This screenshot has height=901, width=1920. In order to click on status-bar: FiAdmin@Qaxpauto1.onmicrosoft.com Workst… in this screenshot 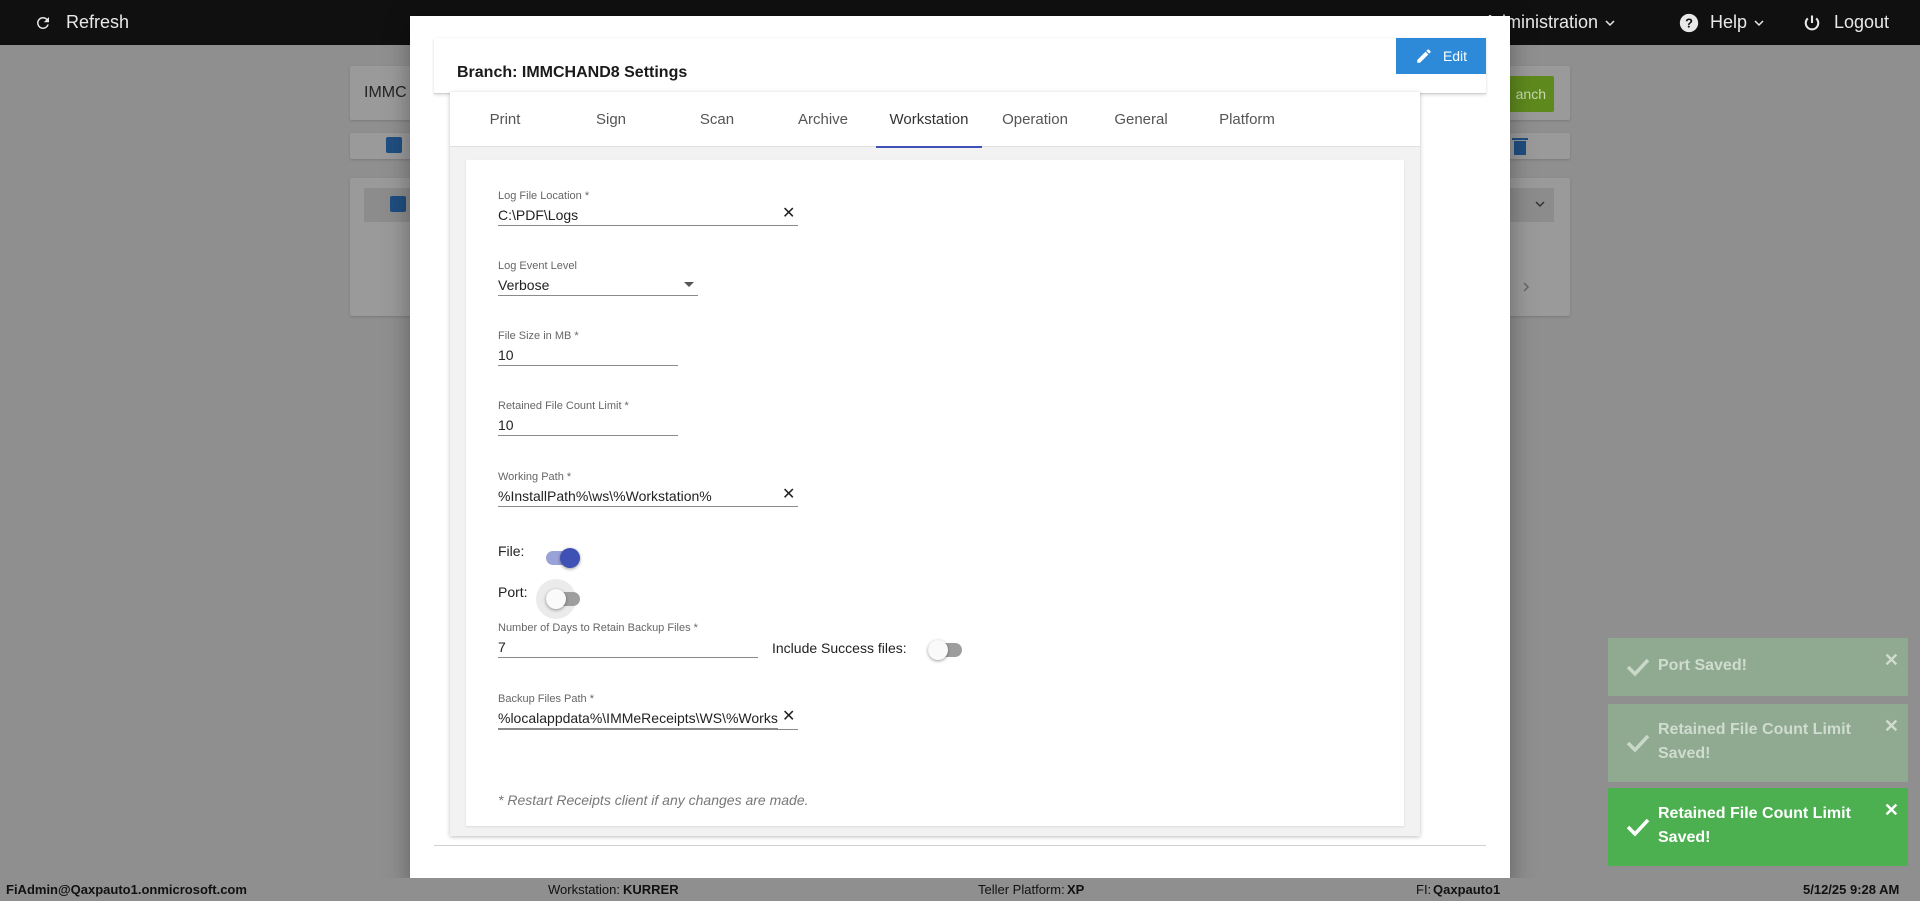, I will do `click(960, 889)`.